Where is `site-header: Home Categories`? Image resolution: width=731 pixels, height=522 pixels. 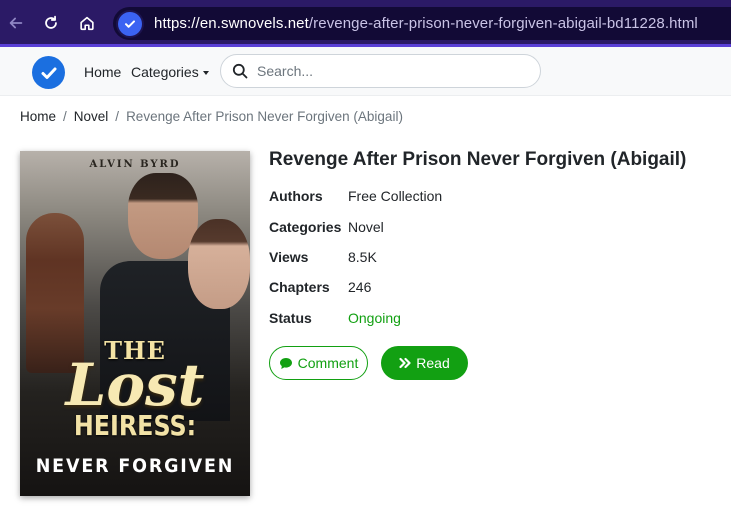 site-header: Home Categories is located at coordinates (365, 71).